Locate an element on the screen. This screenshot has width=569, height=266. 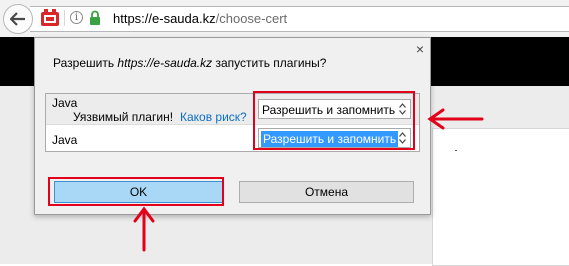
vulnerable-plugin-warning: Уязвимый плагин! is located at coordinates (123, 117).